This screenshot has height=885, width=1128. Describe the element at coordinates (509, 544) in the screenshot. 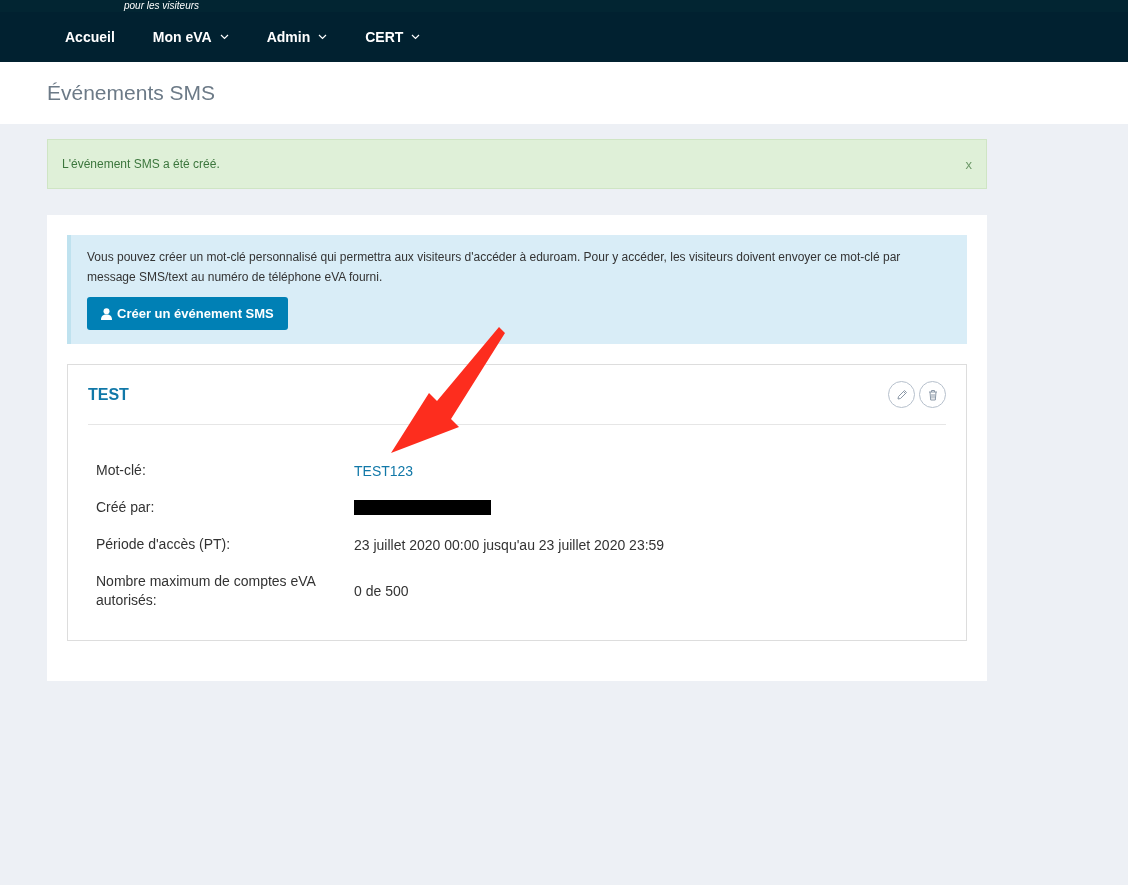

I see `detail-value: 23 juillet 2020 00:00 jusqu'au 23 juillet 2020 23:59` at that location.